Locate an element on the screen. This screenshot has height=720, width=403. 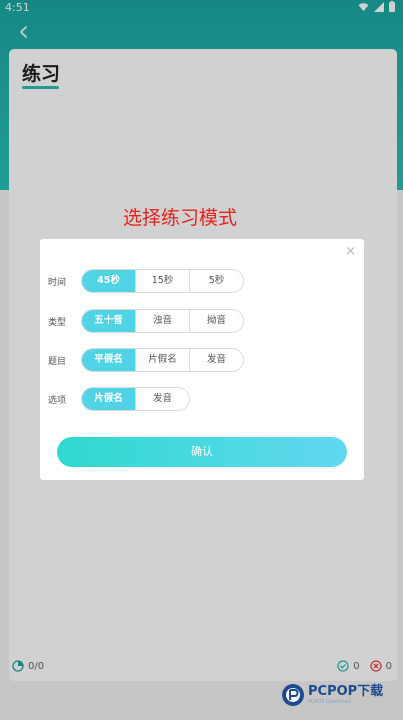
question-option-pronunciation: 发音 is located at coordinates (216, 360).